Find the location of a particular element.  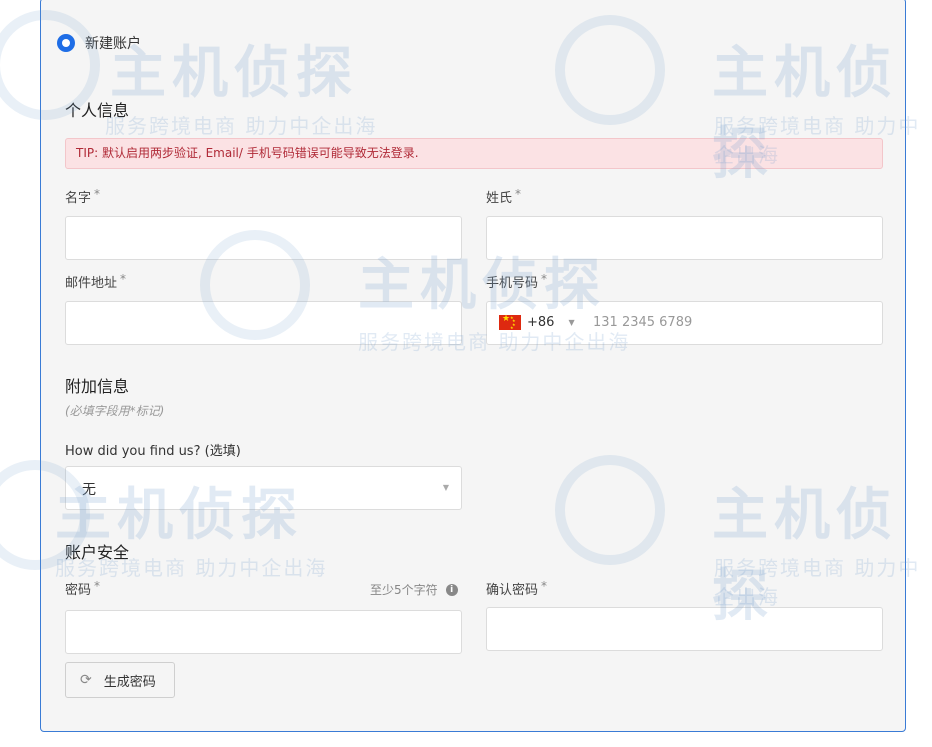

referral-selected-value: 无 is located at coordinates (89, 490).